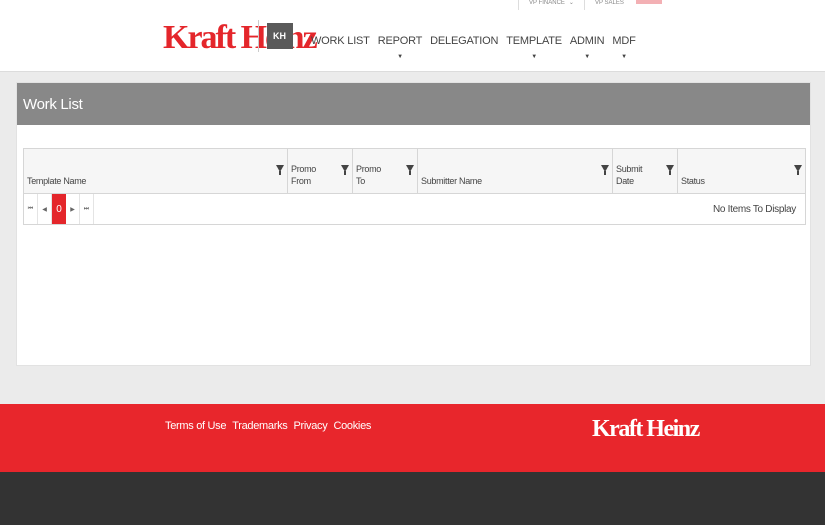 This screenshot has height=525, width=825. What do you see at coordinates (741, 171) in the screenshot?
I see `column-header-status: Status` at bounding box center [741, 171].